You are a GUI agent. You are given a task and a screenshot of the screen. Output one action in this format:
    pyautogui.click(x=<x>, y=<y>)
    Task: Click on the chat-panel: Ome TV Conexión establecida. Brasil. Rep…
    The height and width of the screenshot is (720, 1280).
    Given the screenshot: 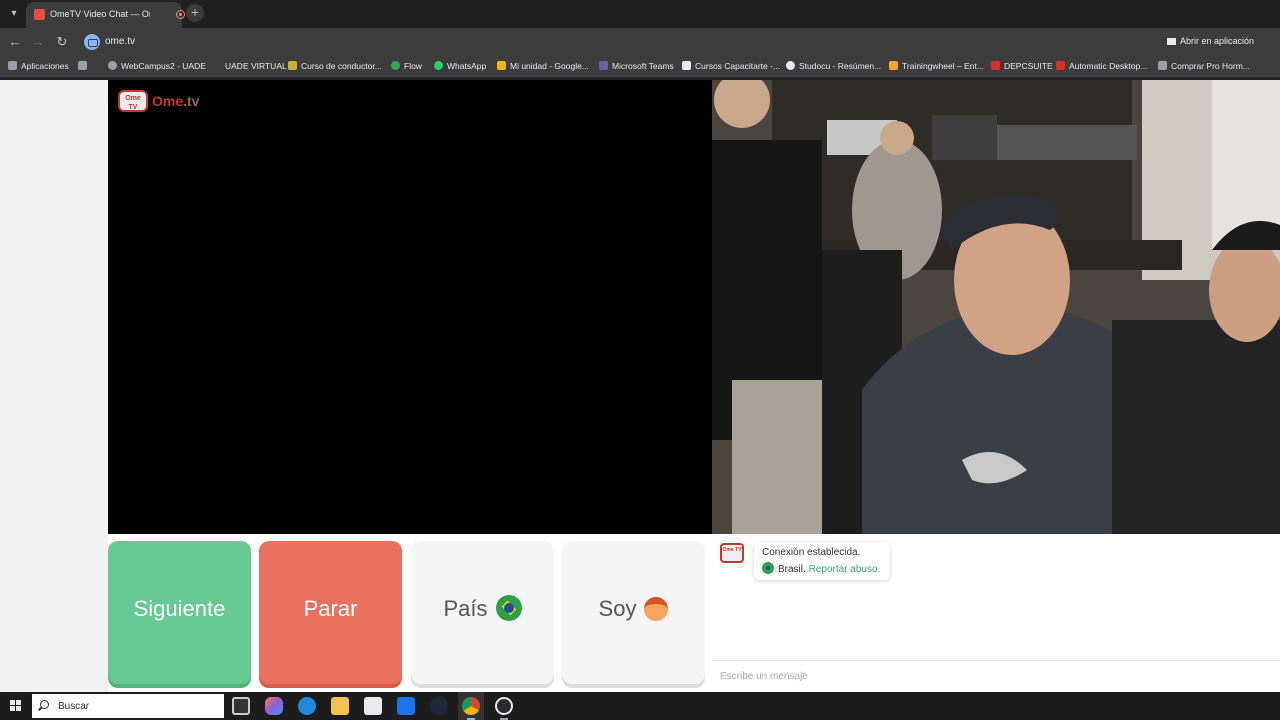 What is the action you would take?
    pyautogui.click(x=996, y=613)
    